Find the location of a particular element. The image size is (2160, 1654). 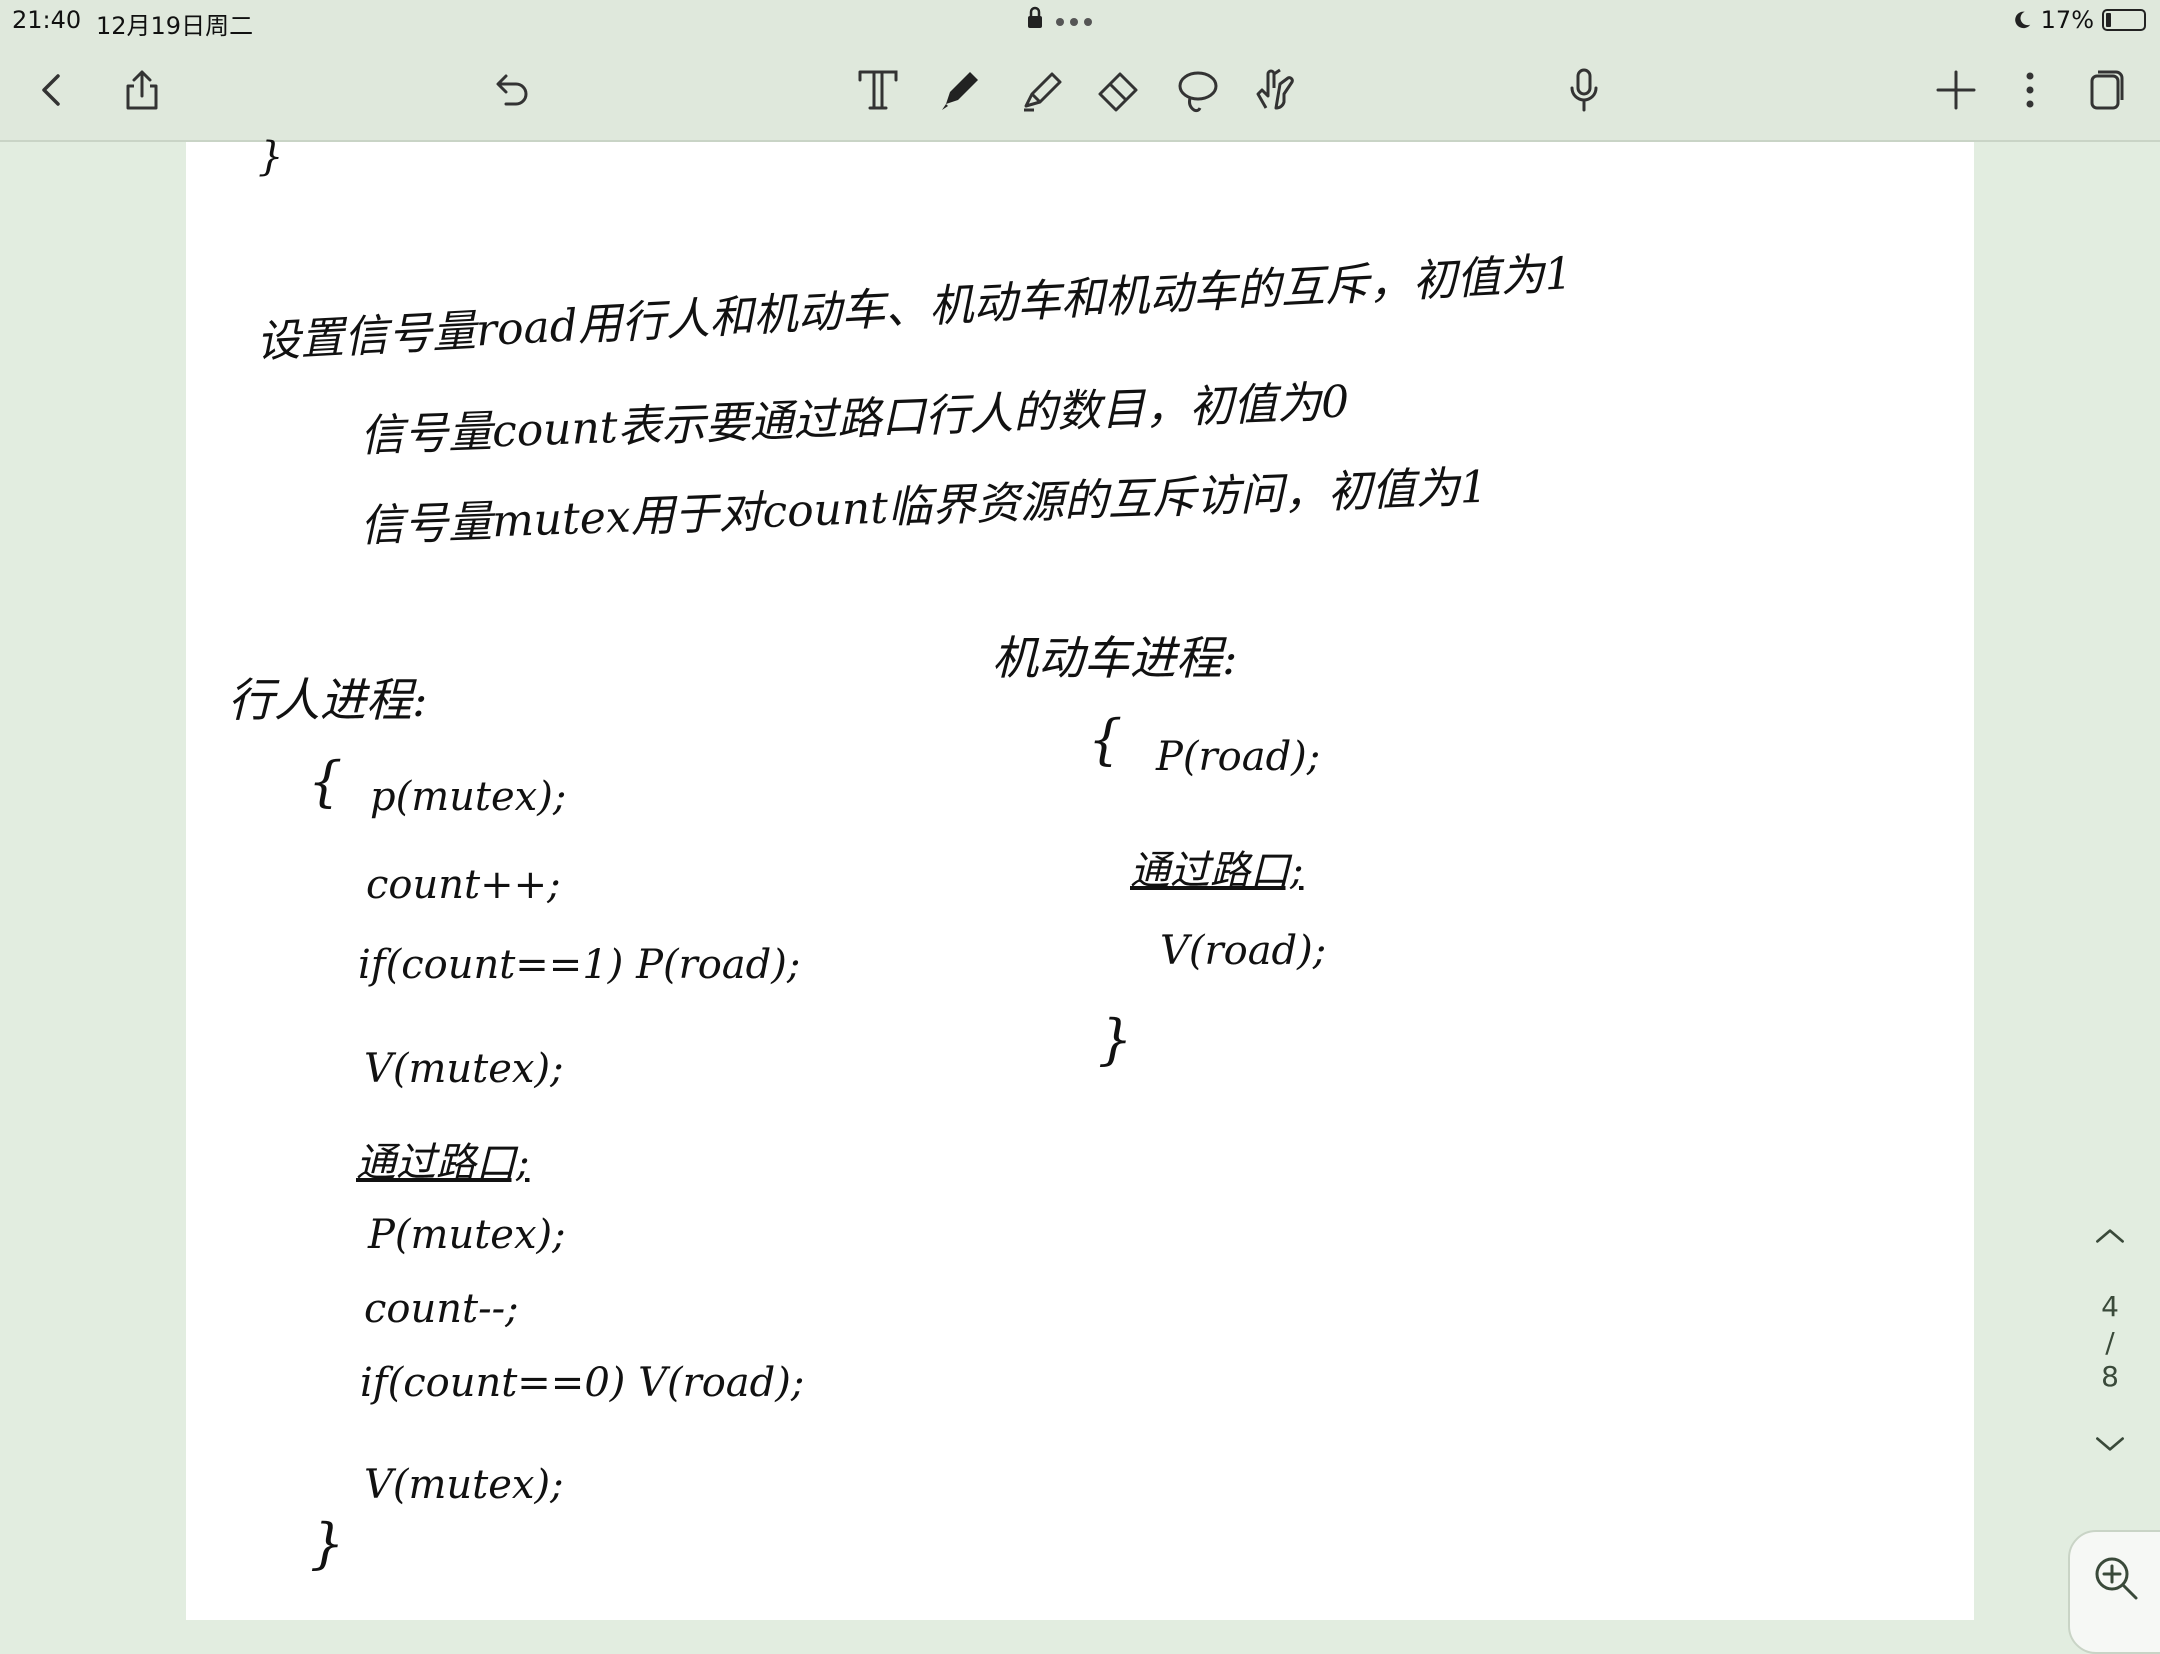

microphone-button is located at coordinates (1584, 90).